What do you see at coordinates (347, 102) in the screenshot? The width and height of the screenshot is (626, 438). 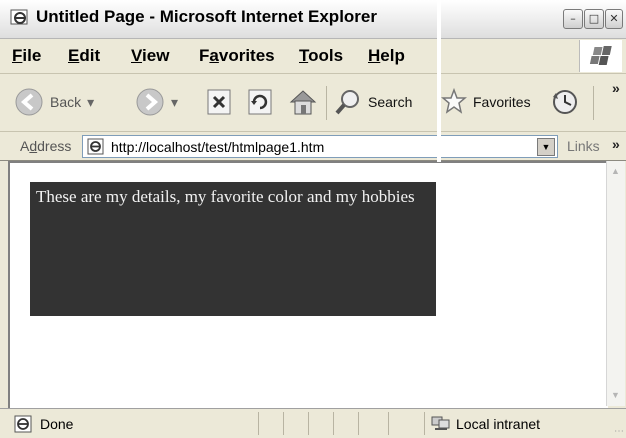 I see `search-icon` at bounding box center [347, 102].